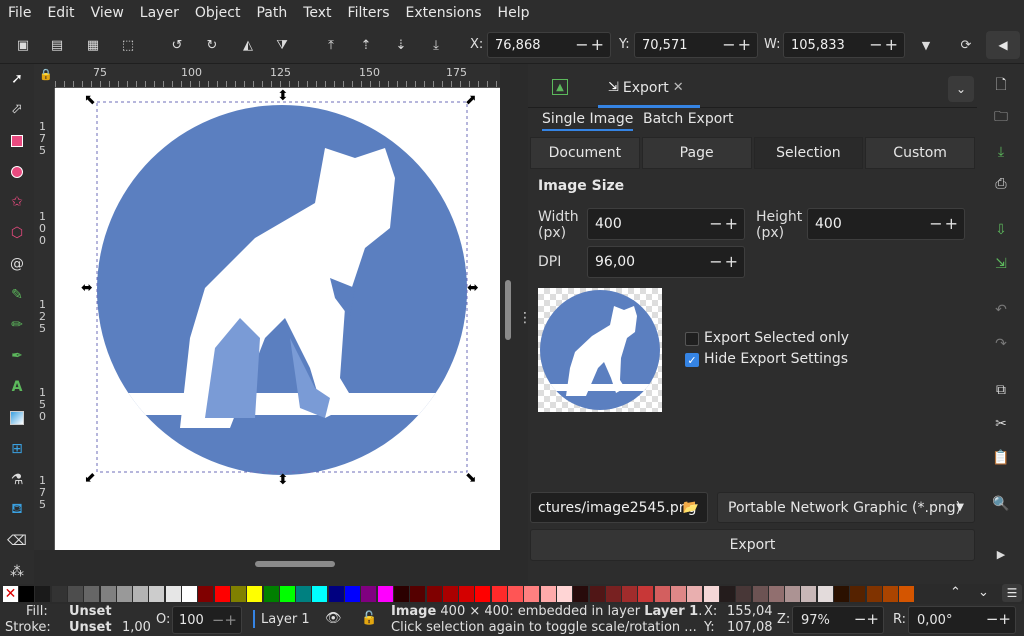 Image resolution: width=1024 pixels, height=636 pixels. I want to click on open-folder-icon: 🗀, so click(1001, 118).